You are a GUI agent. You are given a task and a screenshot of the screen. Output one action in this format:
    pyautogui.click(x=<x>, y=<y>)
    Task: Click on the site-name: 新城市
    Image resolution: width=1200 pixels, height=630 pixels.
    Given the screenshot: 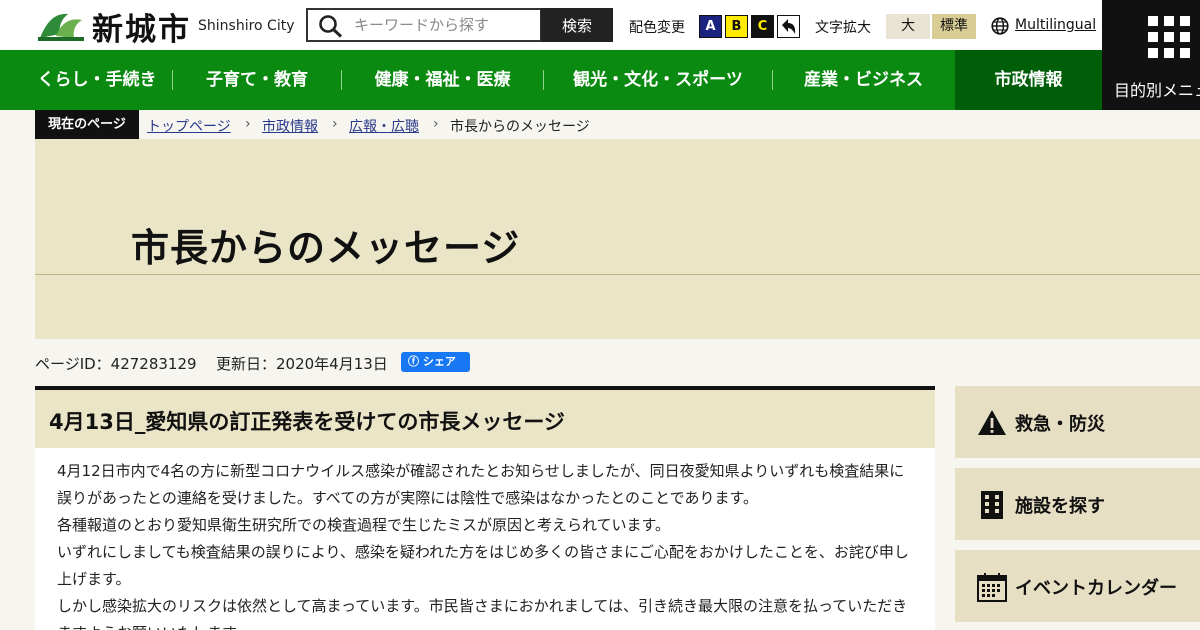 What is the action you would take?
    pyautogui.click(x=141, y=26)
    